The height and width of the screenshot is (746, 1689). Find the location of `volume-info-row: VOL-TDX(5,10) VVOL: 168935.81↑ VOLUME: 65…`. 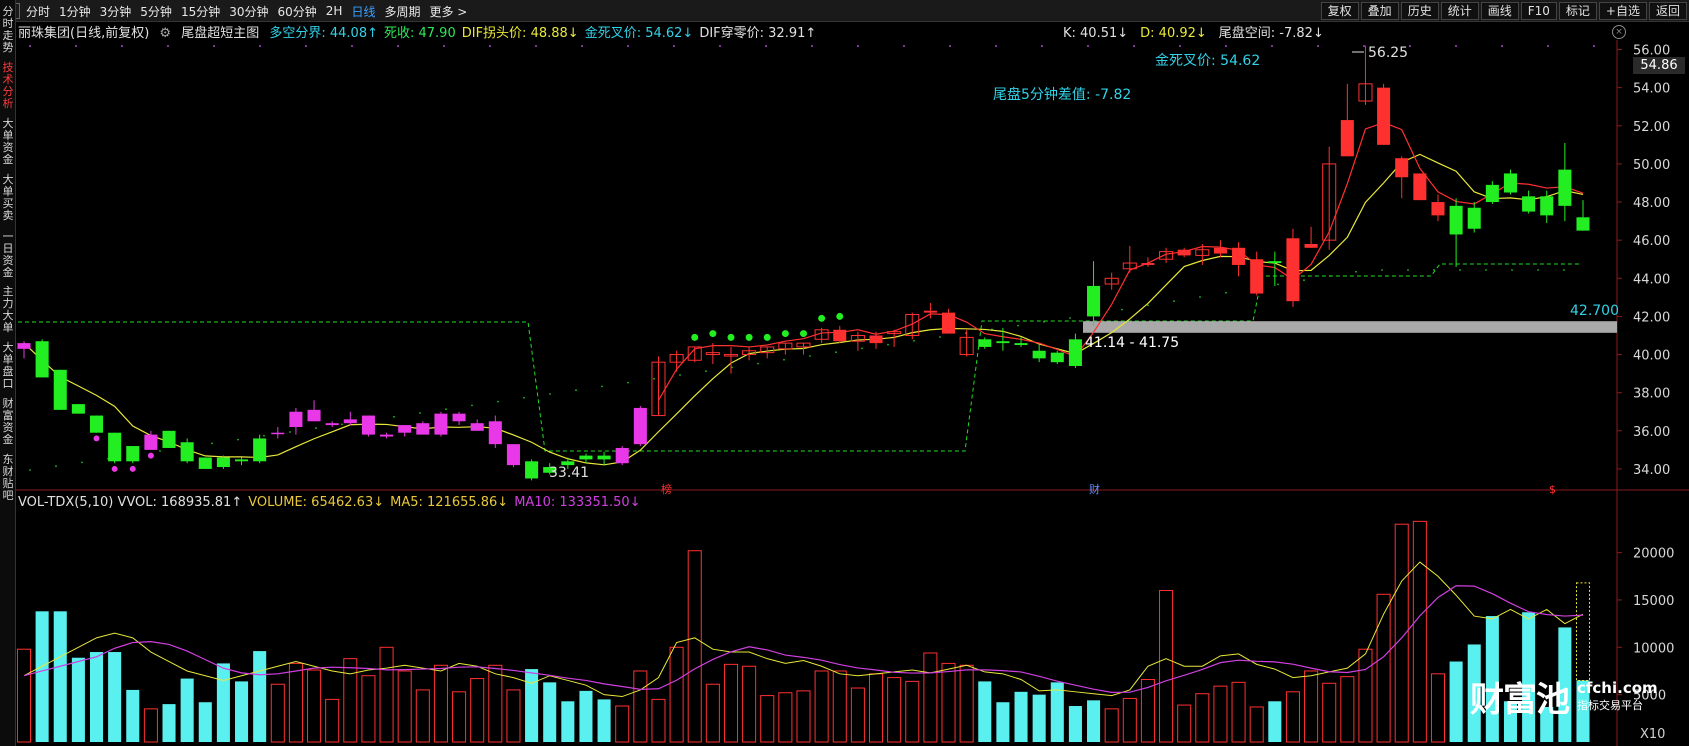

volume-info-row: VOL-TDX(5,10) VVOL: 168935.81↑ VOLUME: 65… is located at coordinates (332, 504).